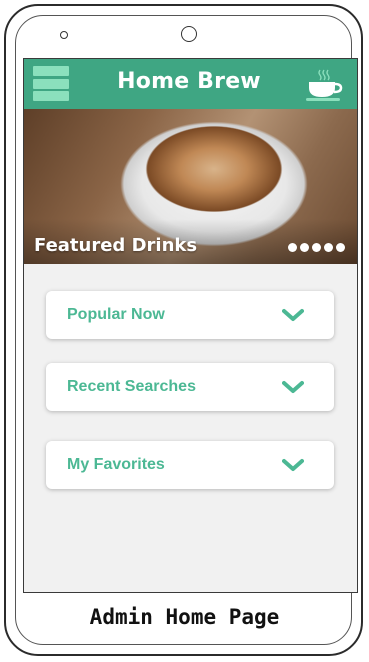  Describe the element at coordinates (189, 34) in the screenshot. I see `phone-camera` at that location.